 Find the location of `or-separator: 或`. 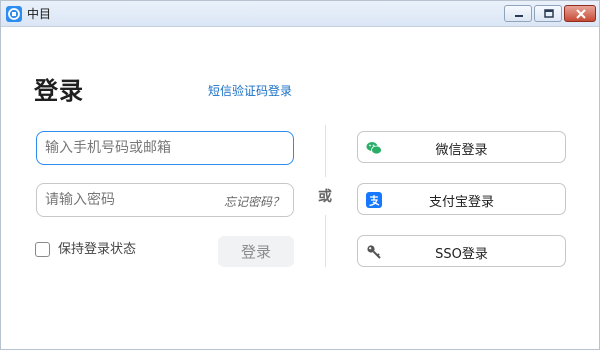

or-separator: 或 is located at coordinates (325, 197).